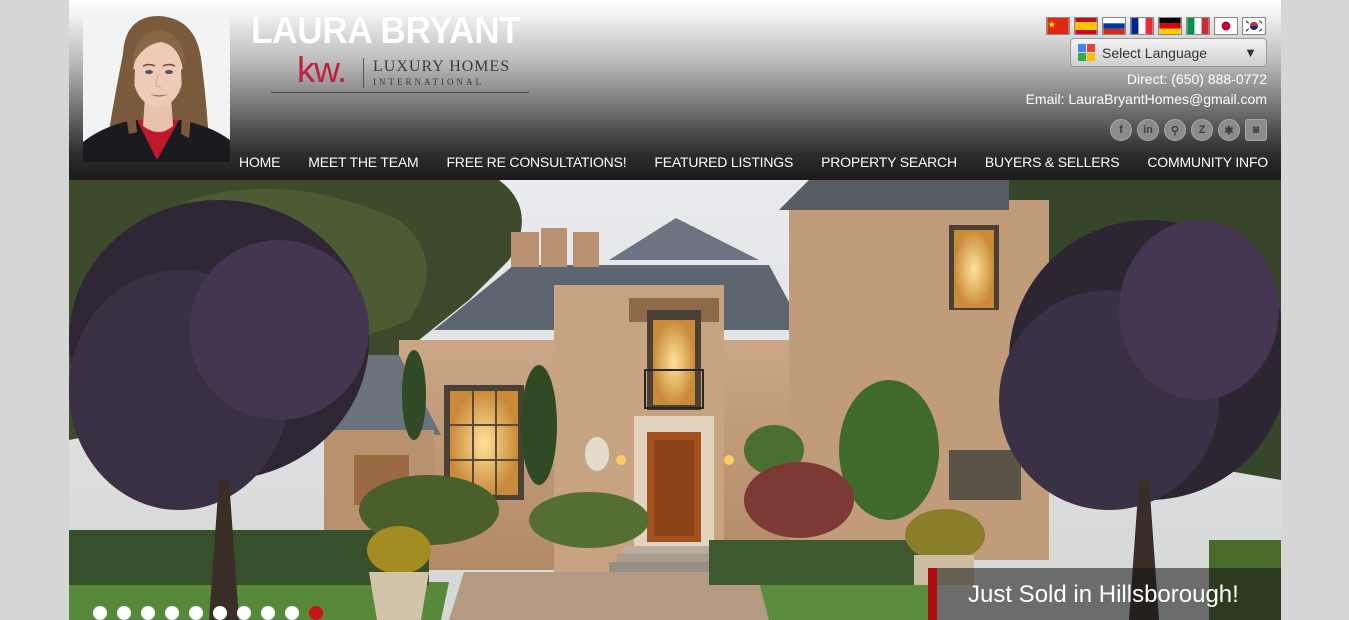 This screenshot has height=620, width=1349. What do you see at coordinates (1058, 26) in the screenshot?
I see `china-flag` at bounding box center [1058, 26].